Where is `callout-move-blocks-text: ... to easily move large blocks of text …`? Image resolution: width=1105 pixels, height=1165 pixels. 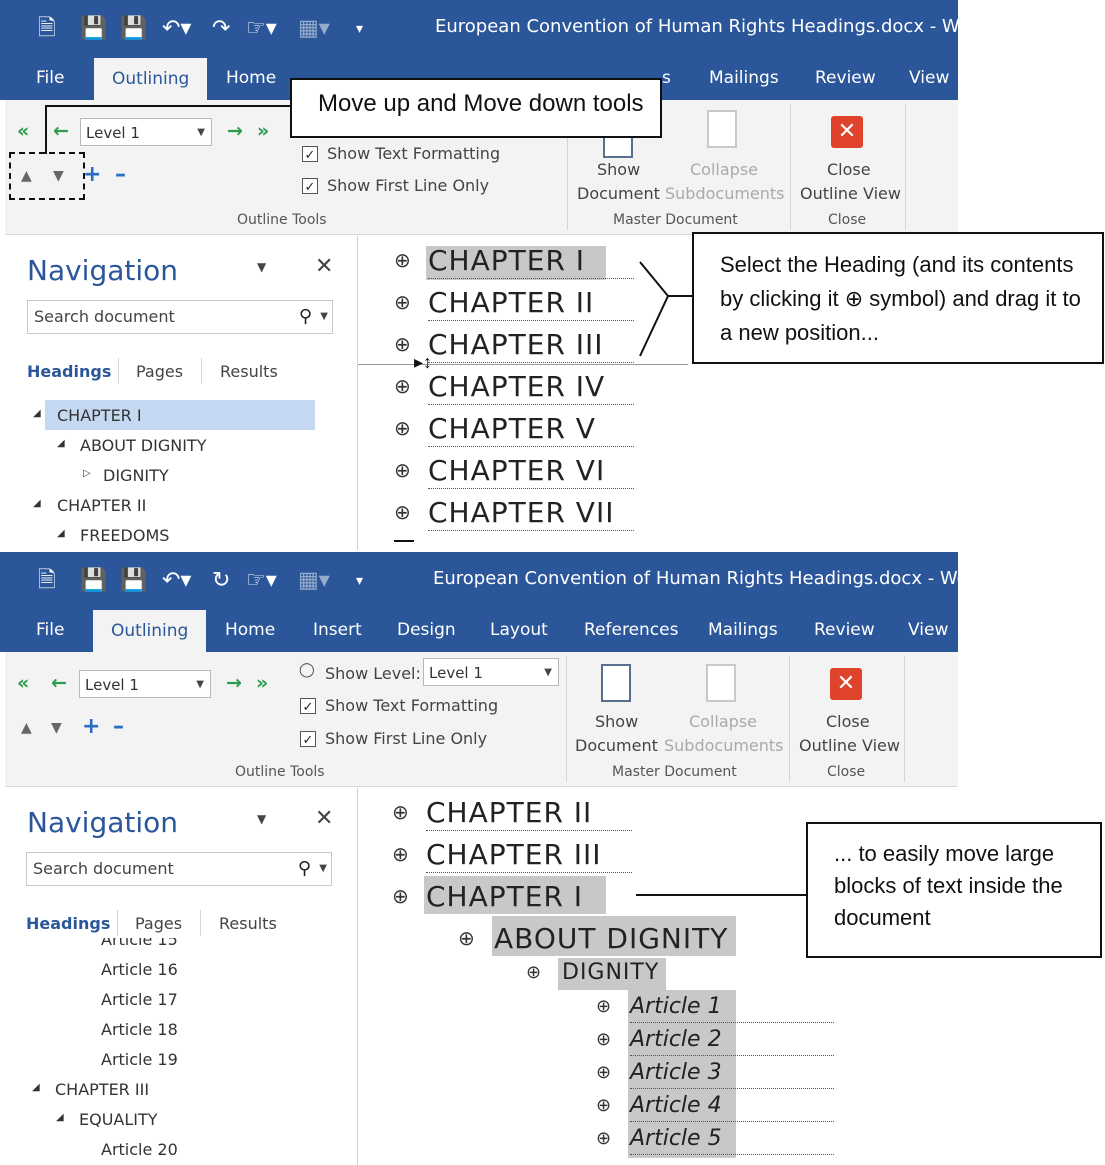 callout-move-blocks-text: ... to easily move large blocks of text … is located at coordinates (948, 885).